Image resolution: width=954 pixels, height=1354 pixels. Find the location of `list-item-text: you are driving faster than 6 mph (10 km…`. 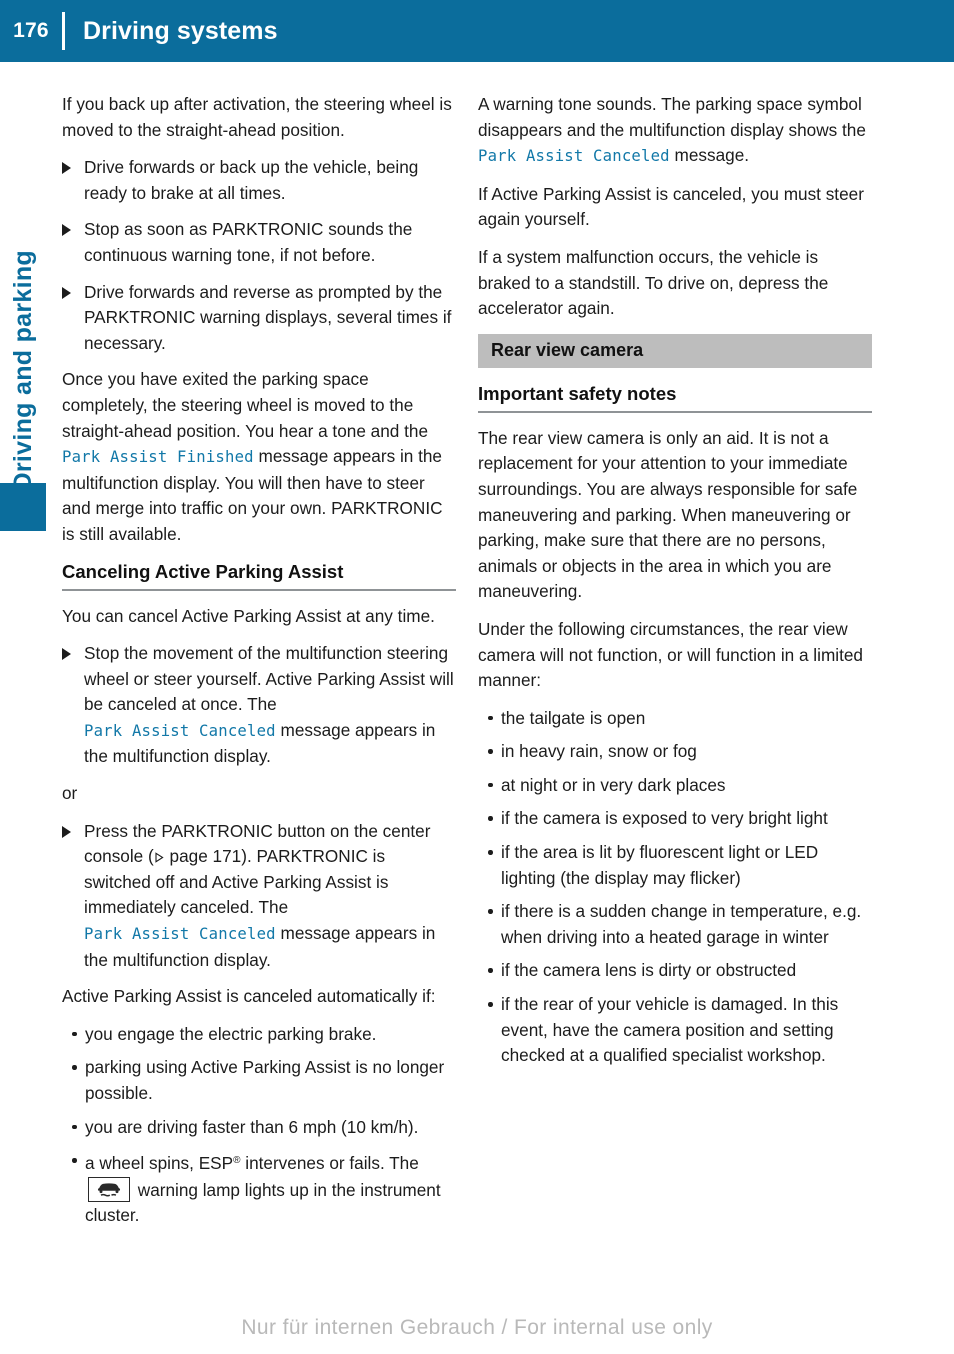

list-item-text: you are driving faster than 6 mph (10 km… is located at coordinates (252, 1126).